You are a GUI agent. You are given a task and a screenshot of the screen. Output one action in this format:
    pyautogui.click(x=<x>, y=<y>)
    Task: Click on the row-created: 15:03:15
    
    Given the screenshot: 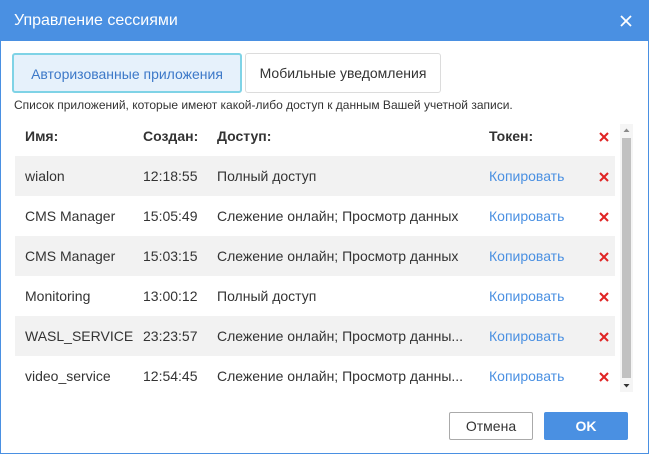 What is the action you would take?
    pyautogui.click(x=170, y=256)
    